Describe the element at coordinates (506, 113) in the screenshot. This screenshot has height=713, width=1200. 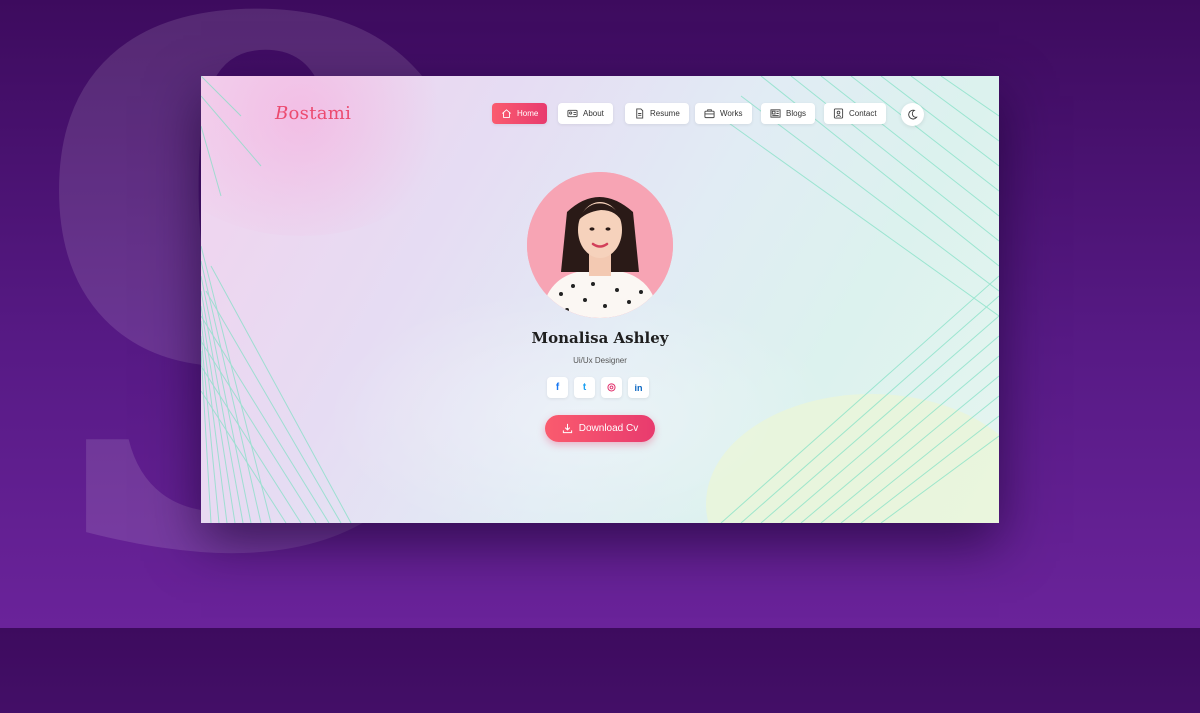
I see `home-icon` at that location.